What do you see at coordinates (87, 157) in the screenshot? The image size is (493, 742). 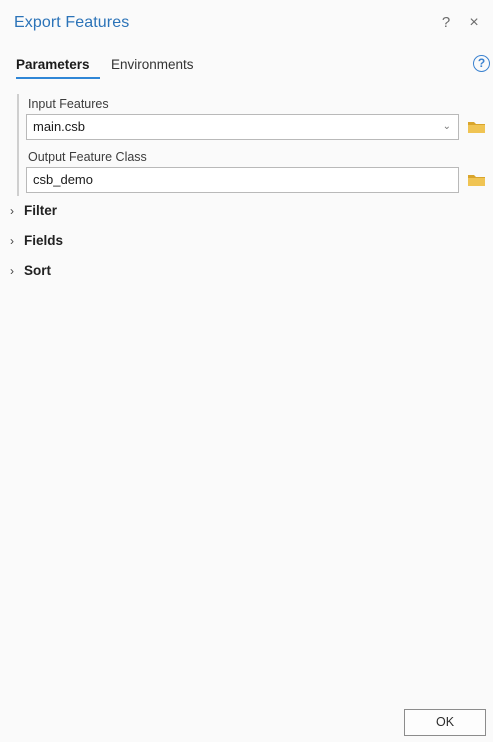 I see `output-feature-class-label: Output Feature Class` at bounding box center [87, 157].